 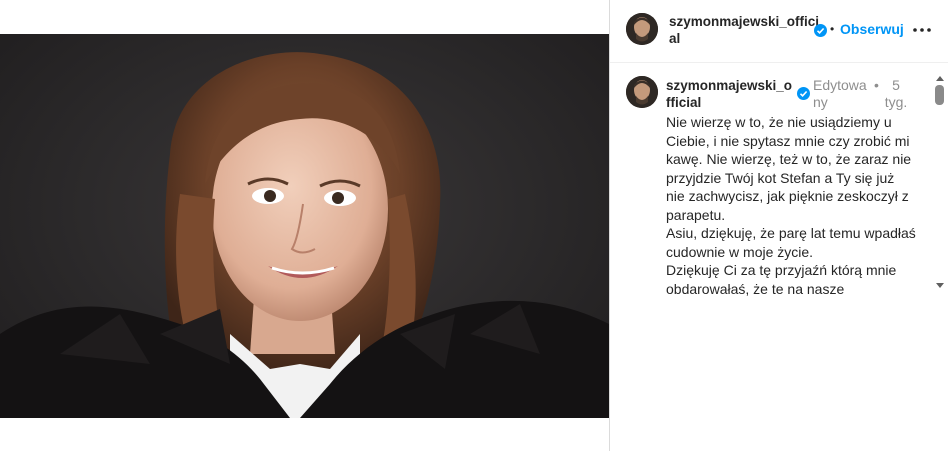 I want to click on post-timestamp: 5 tyg., so click(x=896, y=94).